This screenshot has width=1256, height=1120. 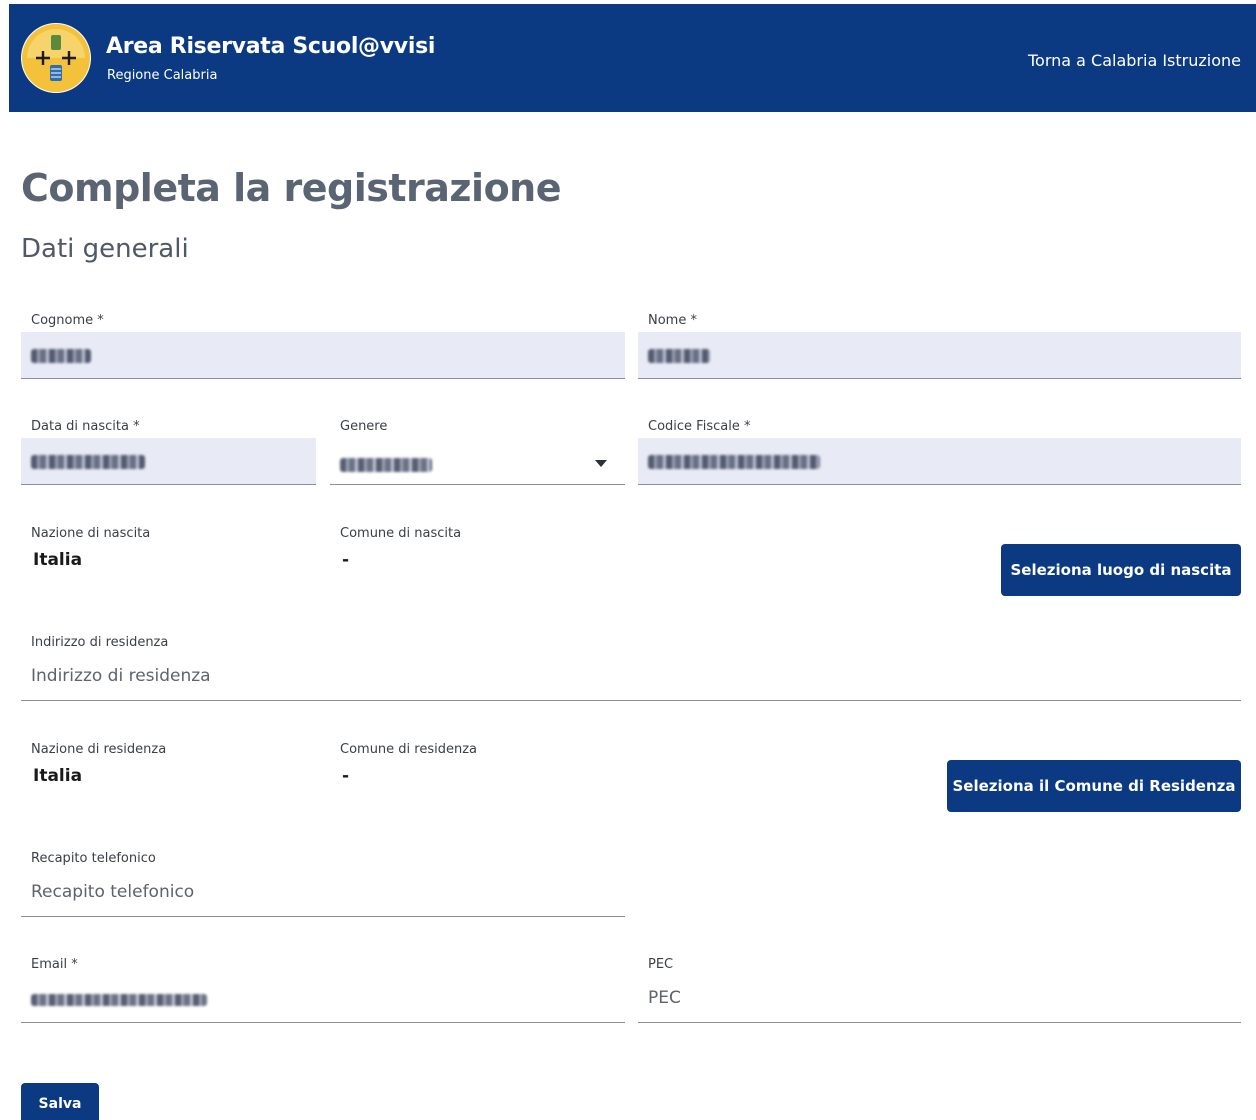 I want to click on cognome-label: Cognome *, so click(x=67, y=320).